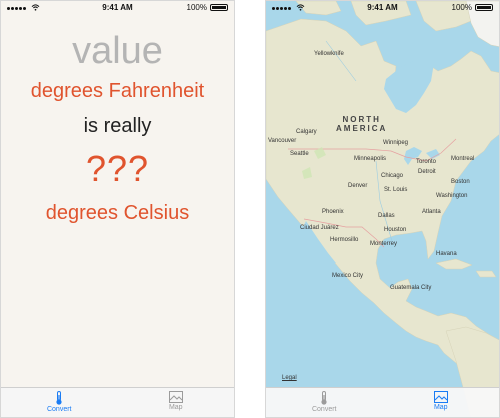 The height and width of the screenshot is (418, 500). Describe the element at coordinates (117, 91) in the screenshot. I see `fahrenheit-unit-label: degrees Fahrenheit` at that location.